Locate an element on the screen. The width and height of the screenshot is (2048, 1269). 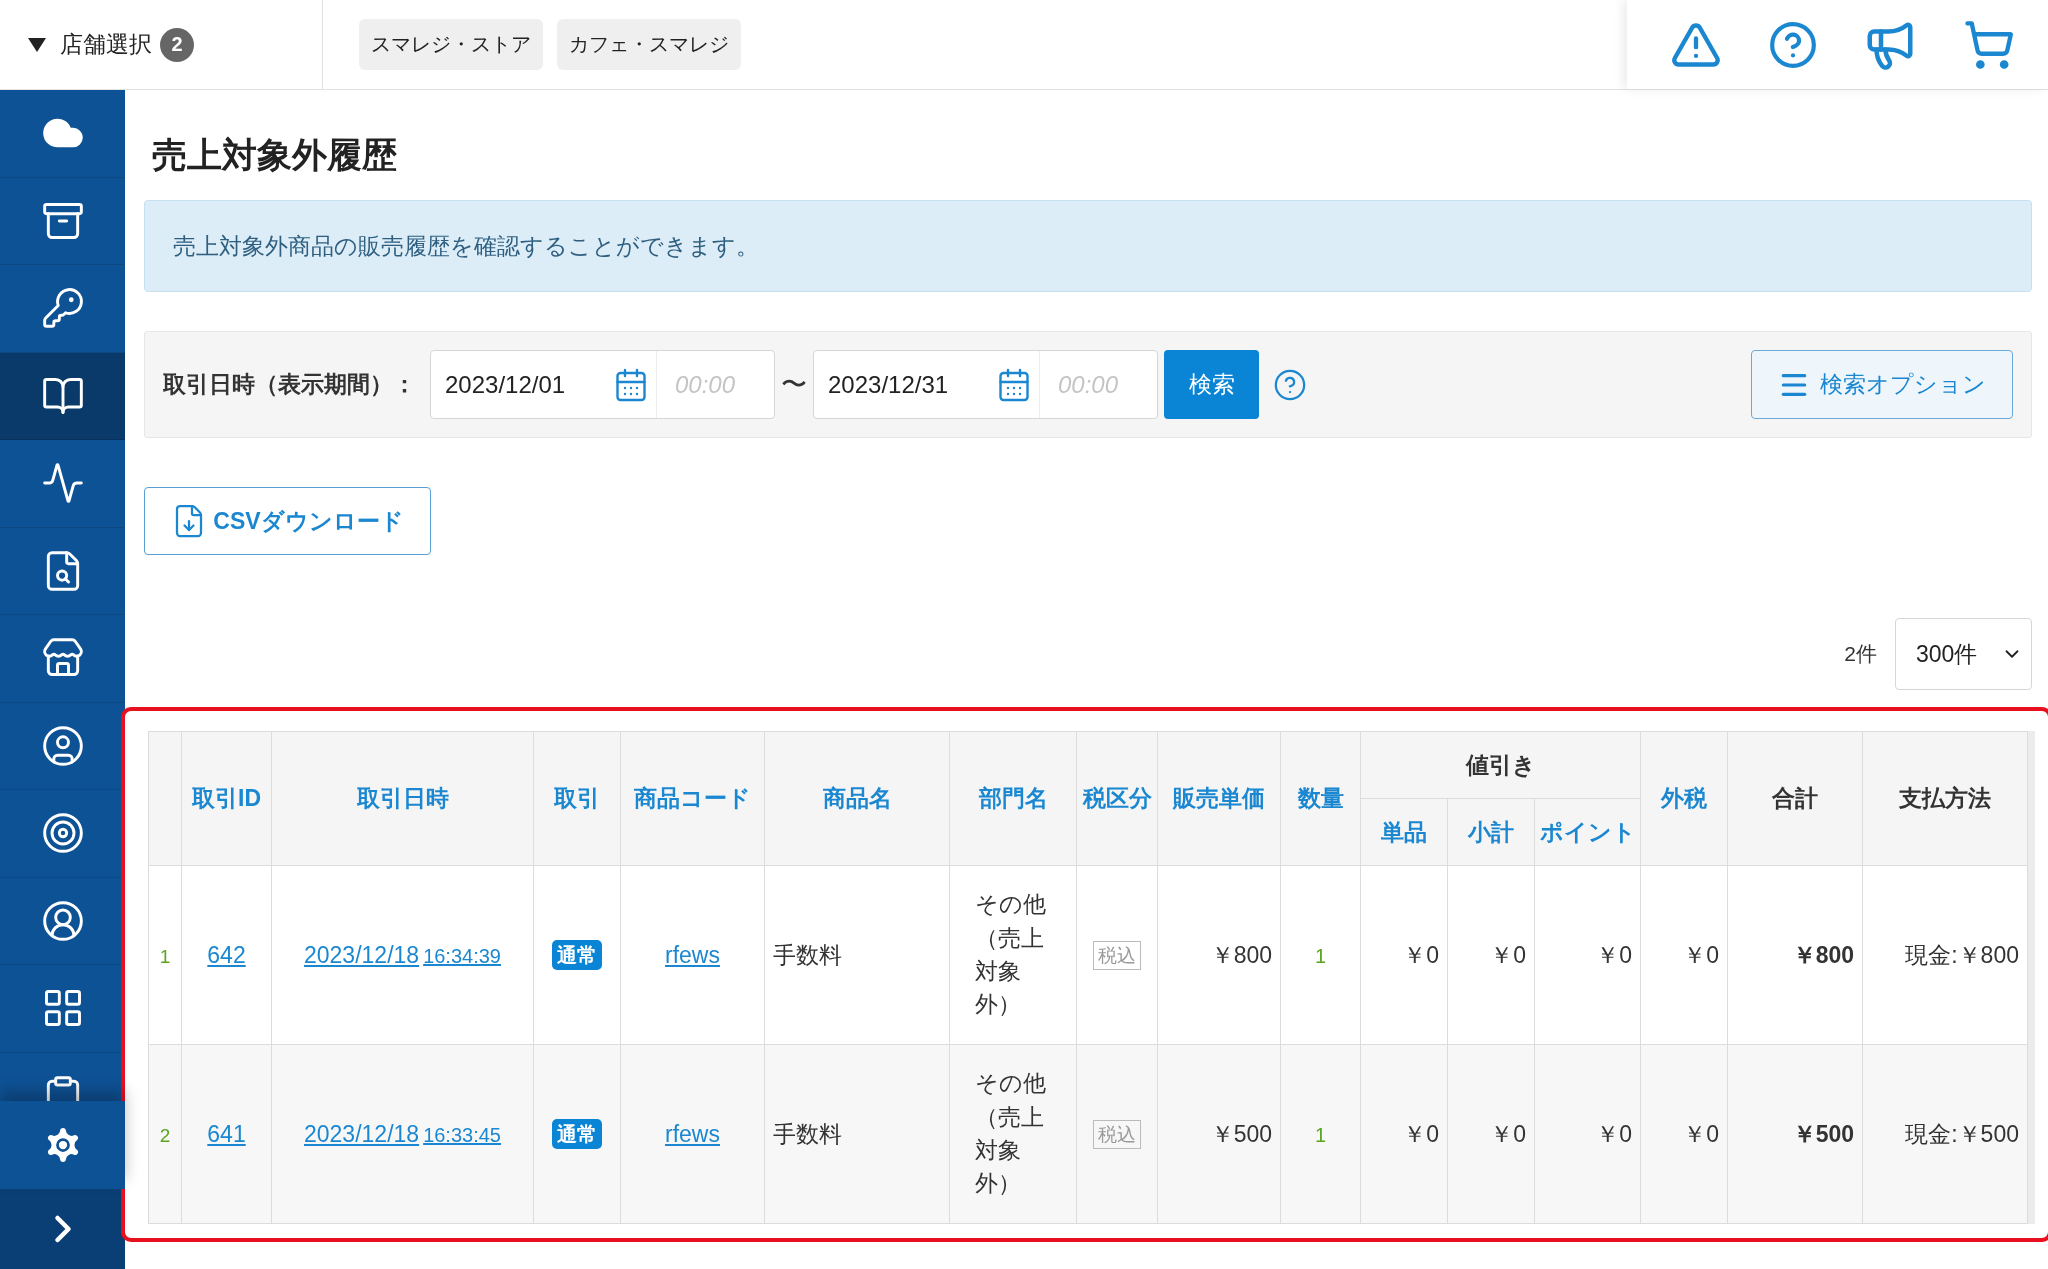
column-header: 単品 is located at coordinates (1404, 832).